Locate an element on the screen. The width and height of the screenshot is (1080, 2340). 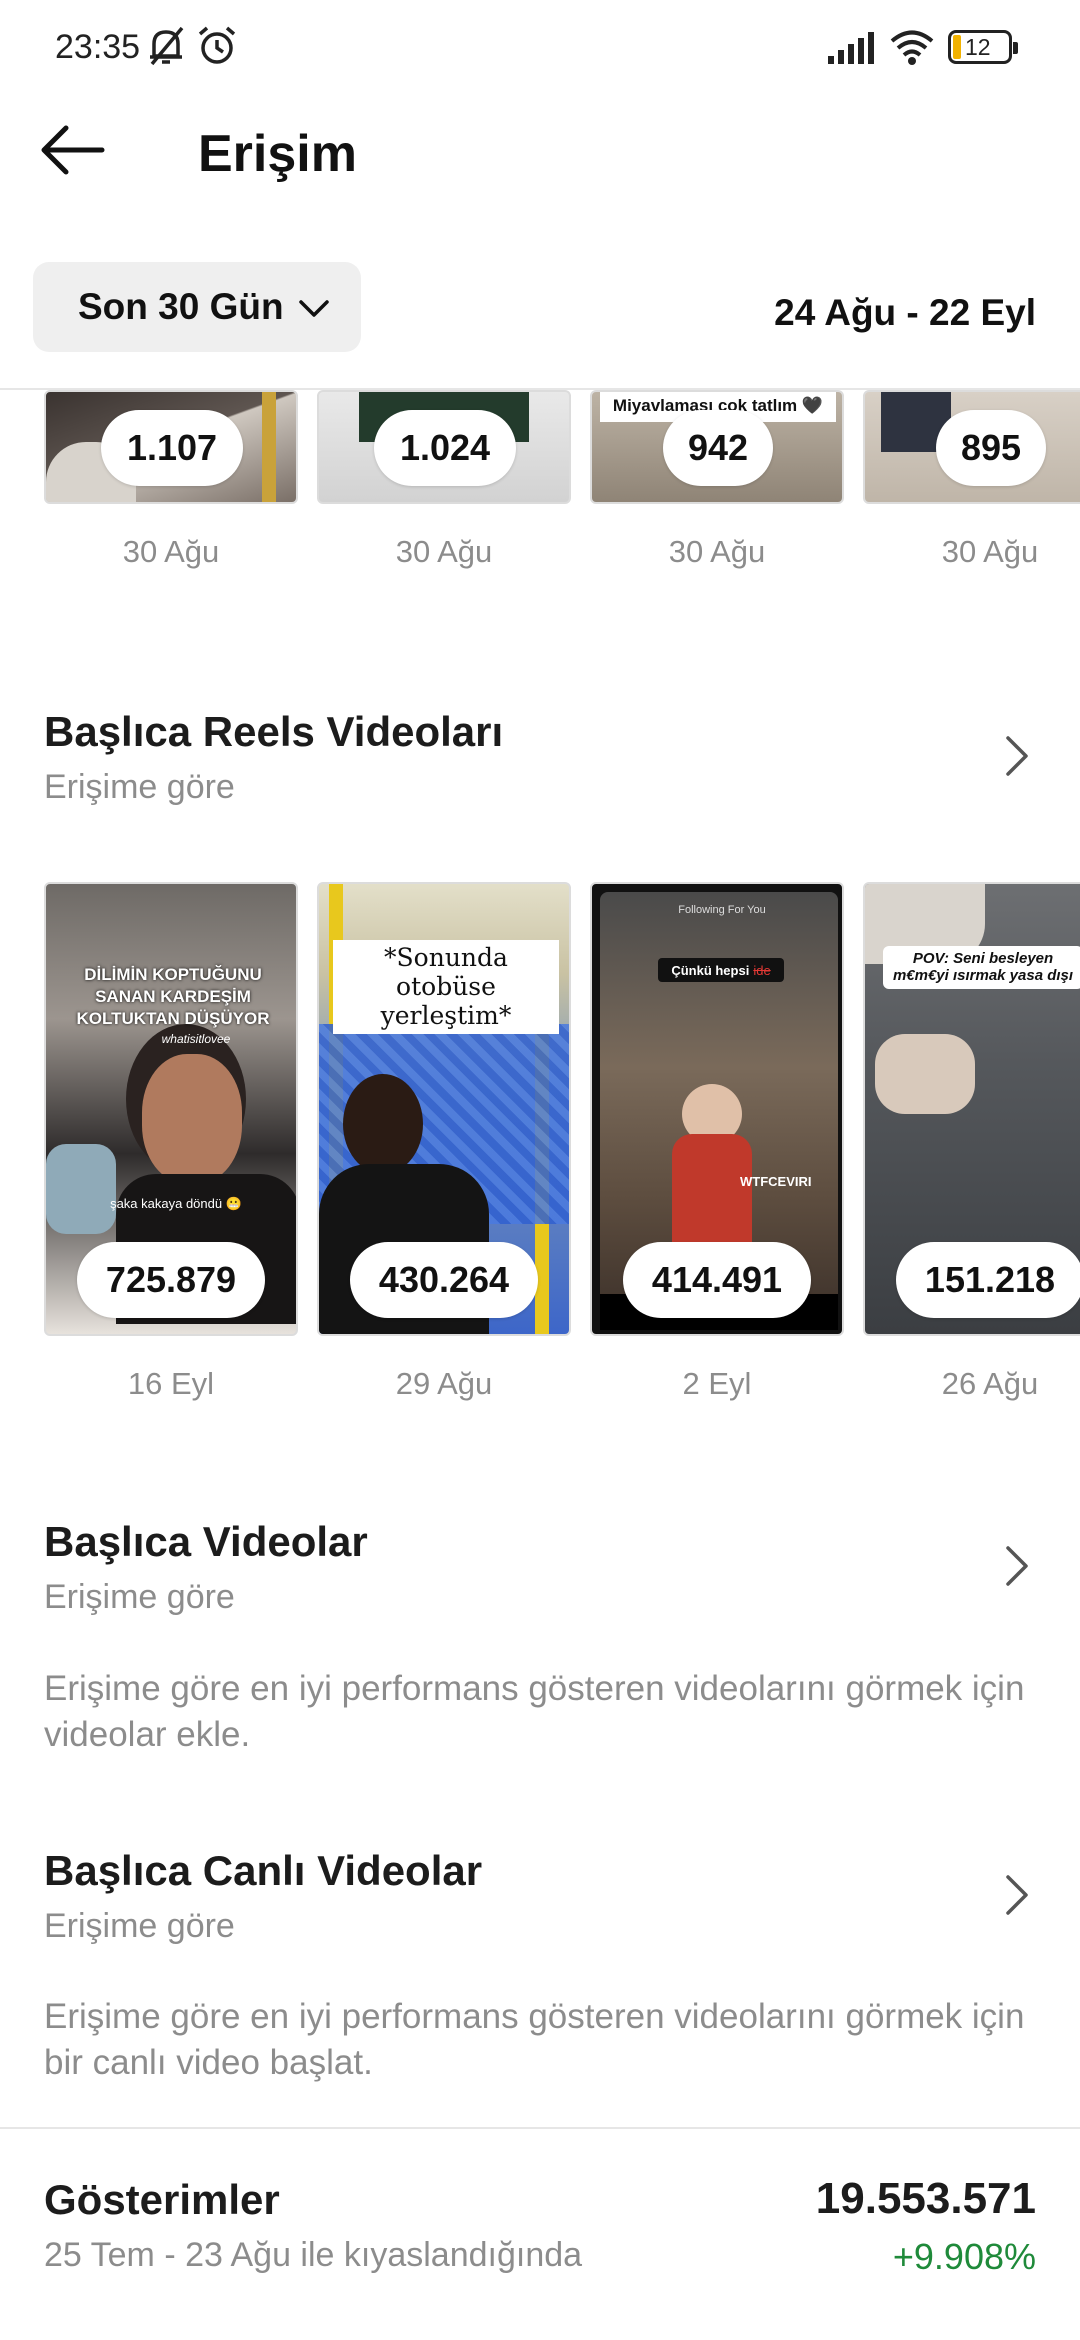
reel-caption: *Sonunda otobüse yerleştim* is located at coordinates (446, 987).